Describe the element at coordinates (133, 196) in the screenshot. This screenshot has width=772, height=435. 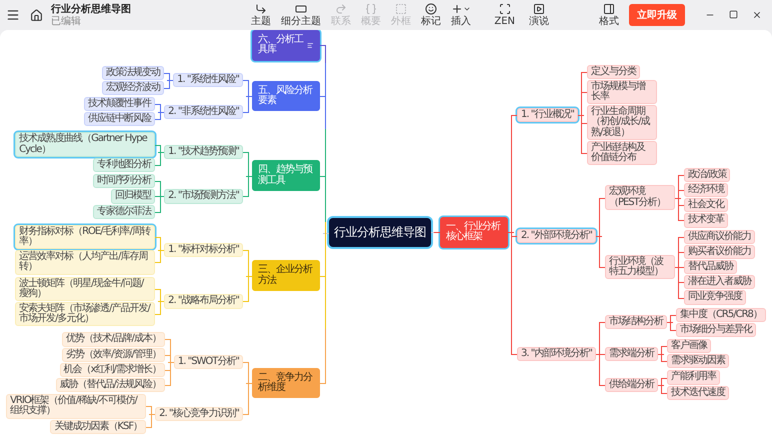
I see `subtopic-node: 回归模型` at that location.